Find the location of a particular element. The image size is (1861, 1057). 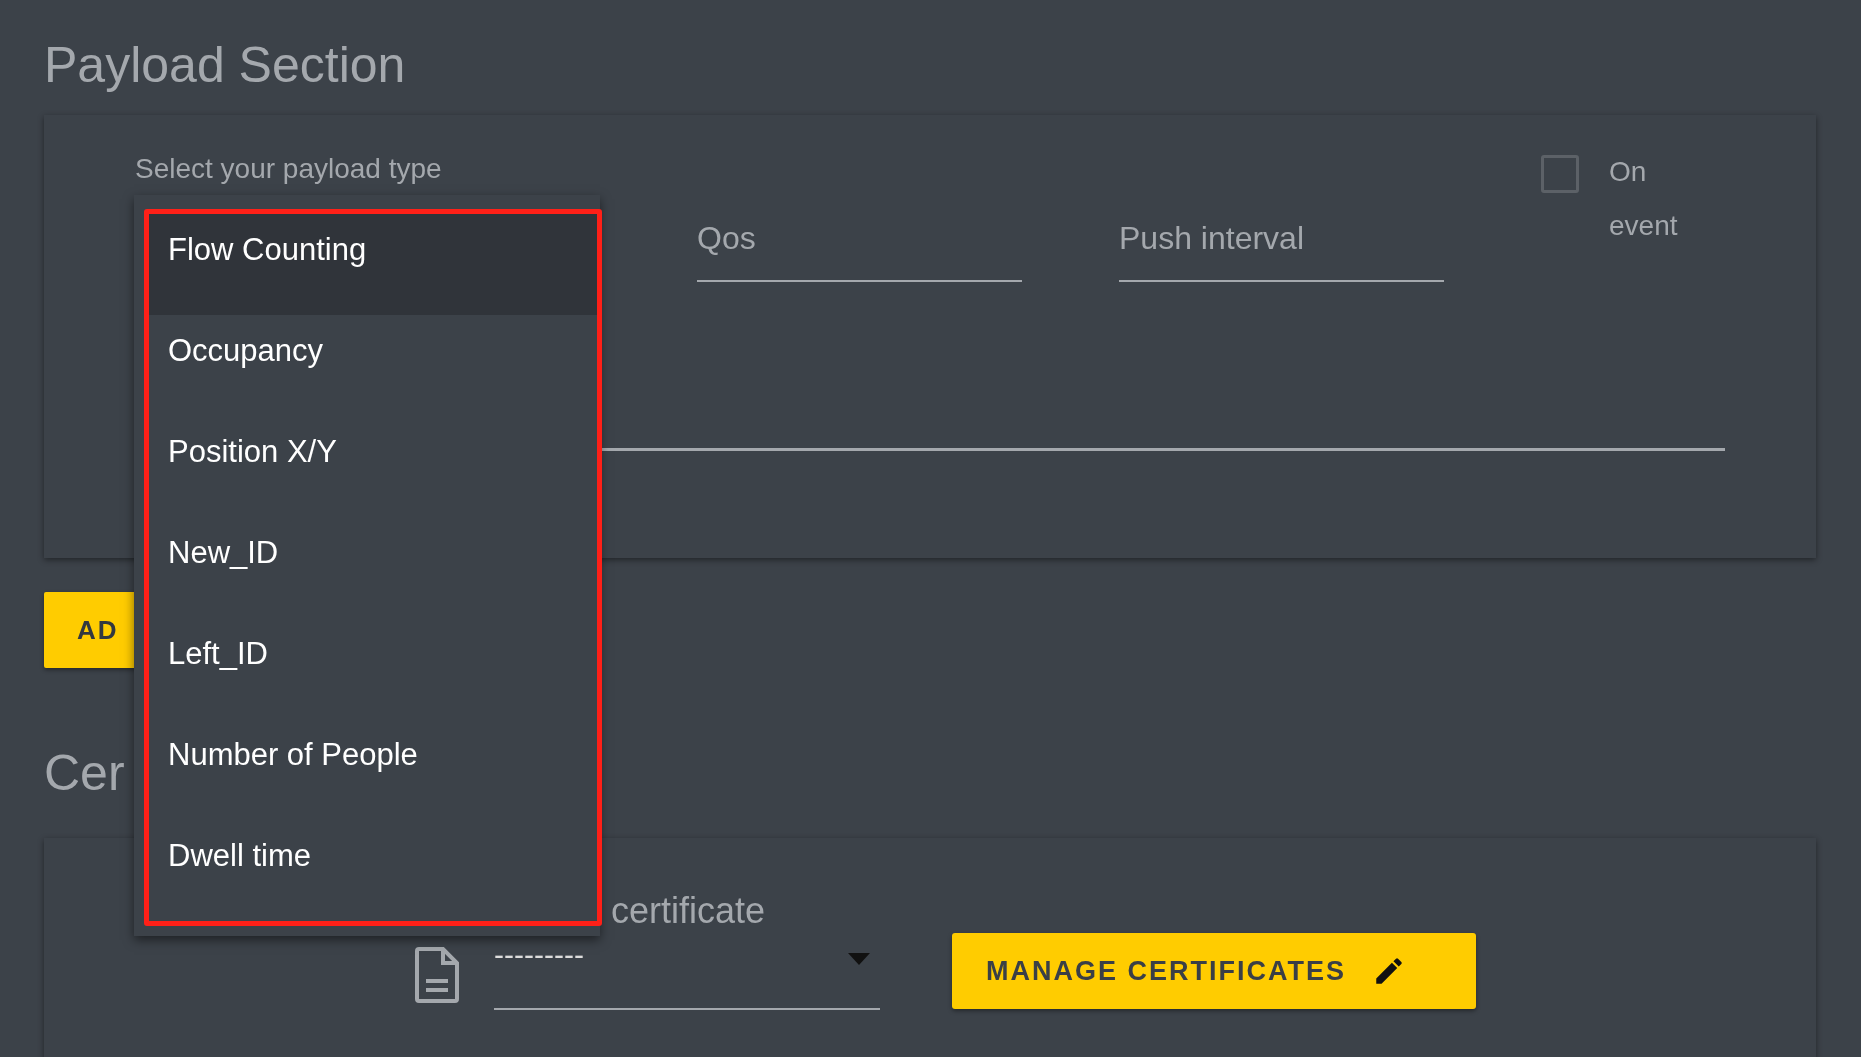

push-interval-field: Push interval is located at coordinates (1281, 247).